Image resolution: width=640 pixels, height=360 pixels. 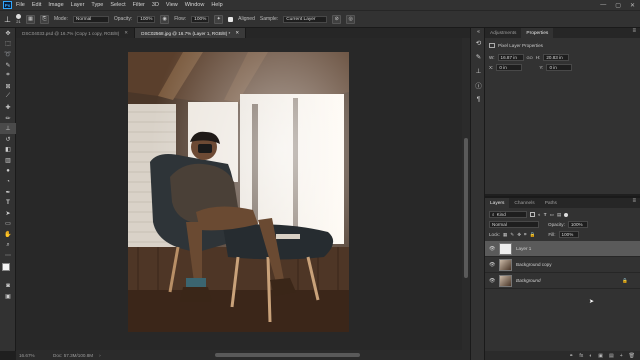 What do you see at coordinates (172, 5) in the screenshot?
I see `menu-view: View` at bounding box center [172, 5].